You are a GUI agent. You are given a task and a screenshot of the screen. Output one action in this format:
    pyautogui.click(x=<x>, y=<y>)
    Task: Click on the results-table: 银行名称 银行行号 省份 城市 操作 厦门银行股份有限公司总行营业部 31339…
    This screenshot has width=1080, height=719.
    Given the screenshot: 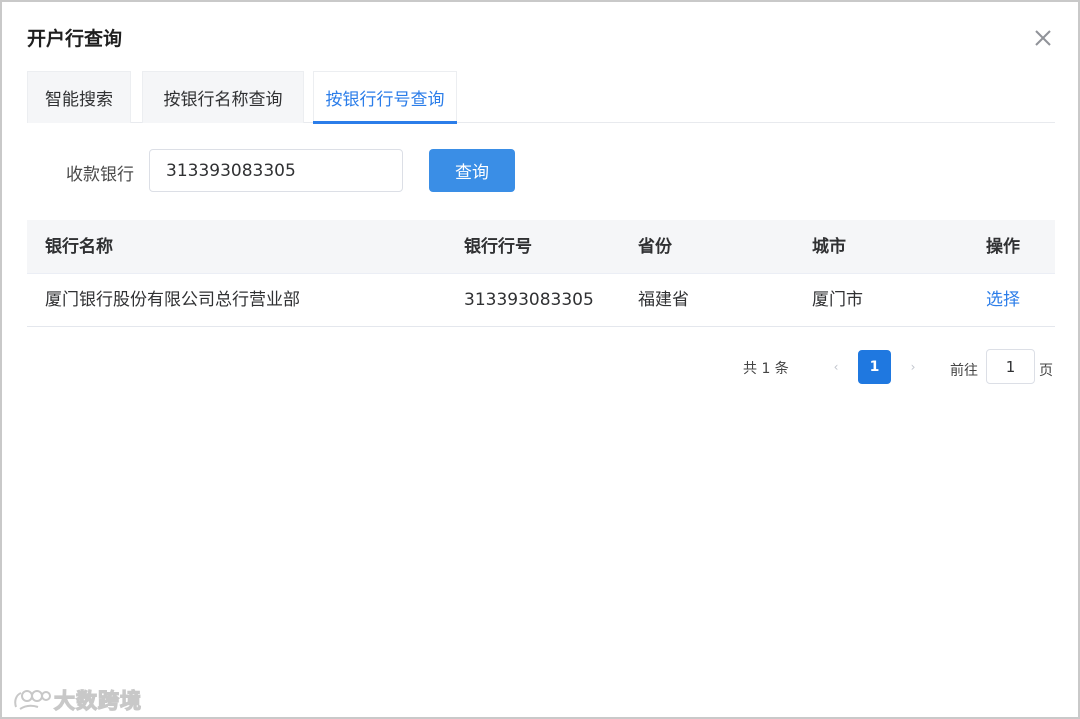 What is the action you would take?
    pyautogui.click(x=541, y=273)
    